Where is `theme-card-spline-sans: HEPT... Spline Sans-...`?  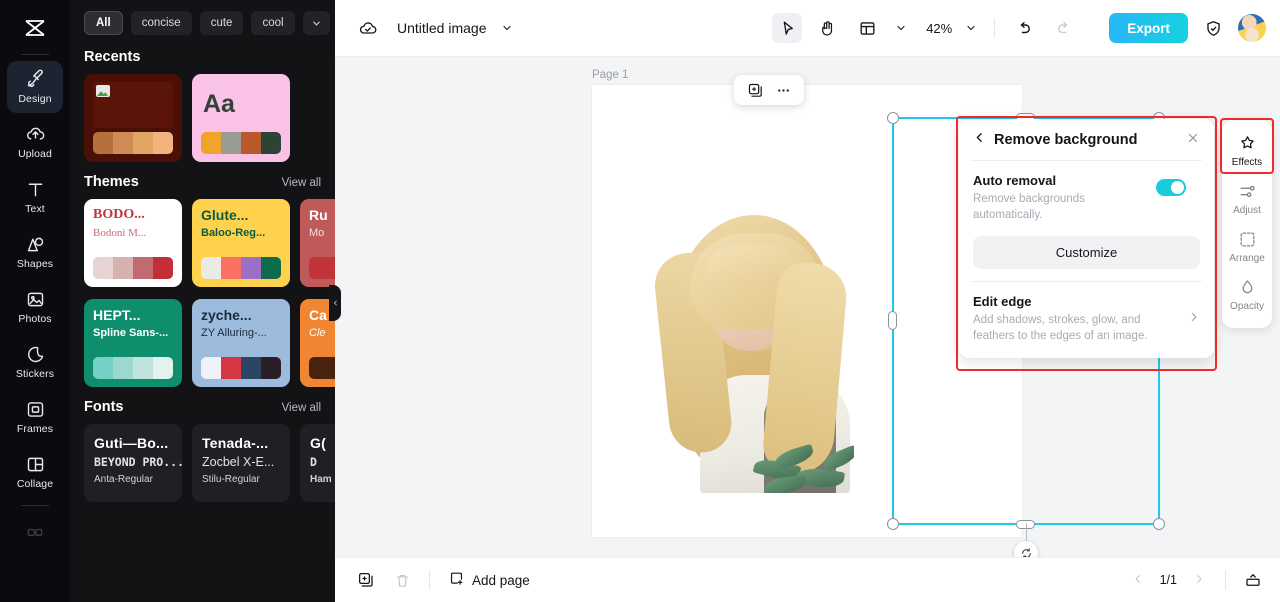 theme-card-spline-sans: HEPT... Spline Sans-... is located at coordinates (133, 343).